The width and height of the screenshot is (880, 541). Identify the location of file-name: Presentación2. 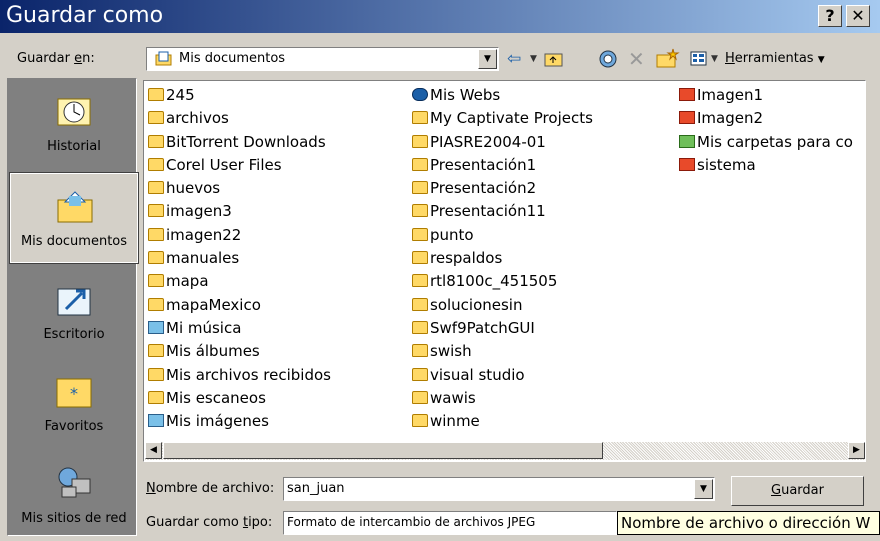
(483, 188).